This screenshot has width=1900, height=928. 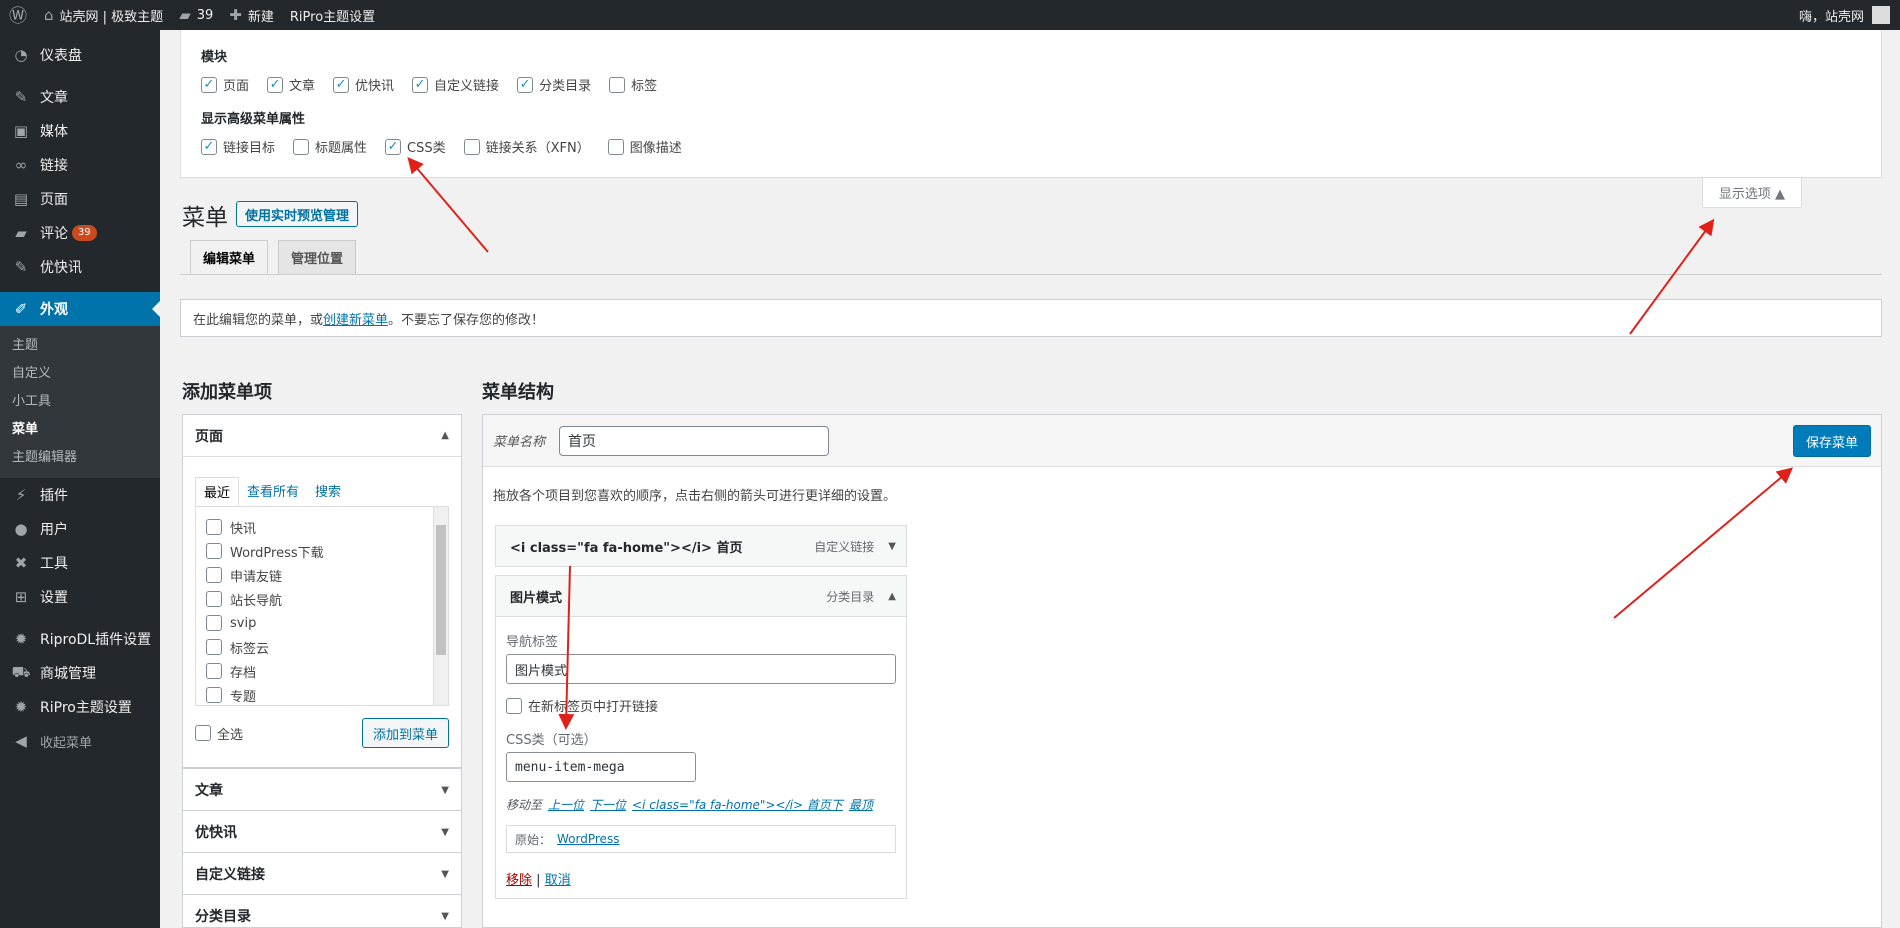 What do you see at coordinates (322, 436) in the screenshot?
I see `pages-accordion-header: 页面 ▲` at bounding box center [322, 436].